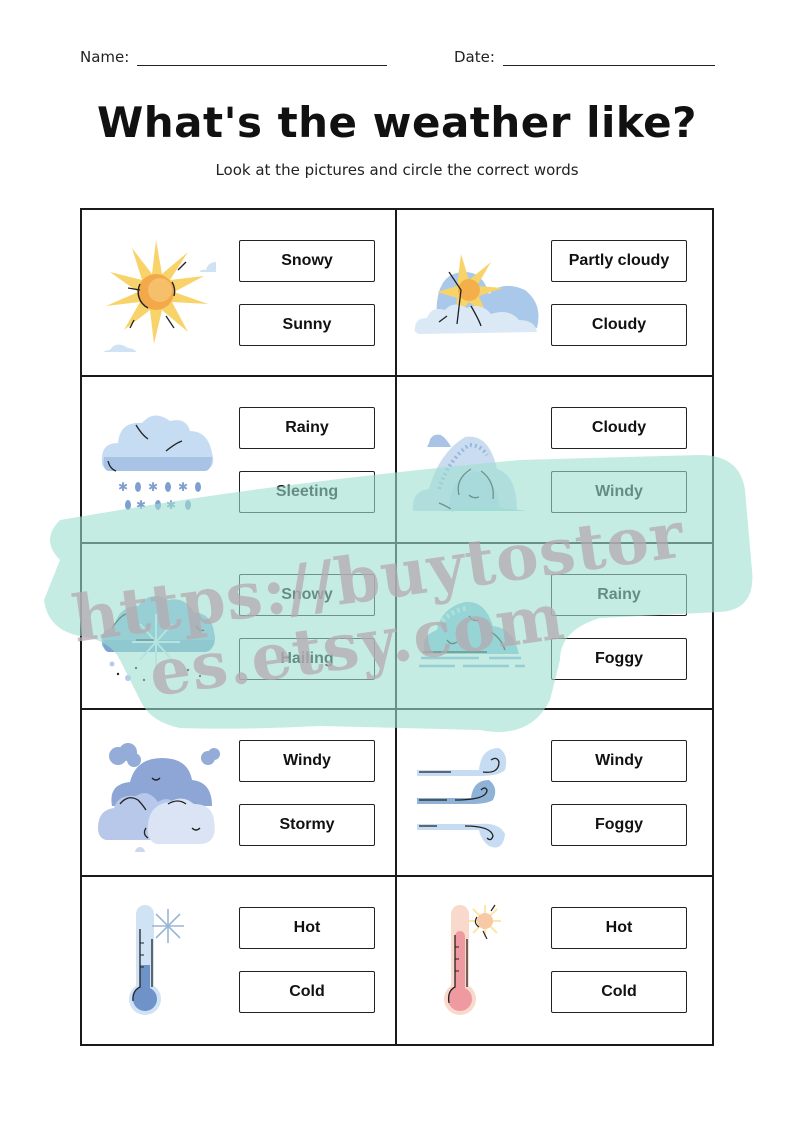  What do you see at coordinates (472, 960) in the screenshot?
I see `hot-thermometer-icon` at bounding box center [472, 960].